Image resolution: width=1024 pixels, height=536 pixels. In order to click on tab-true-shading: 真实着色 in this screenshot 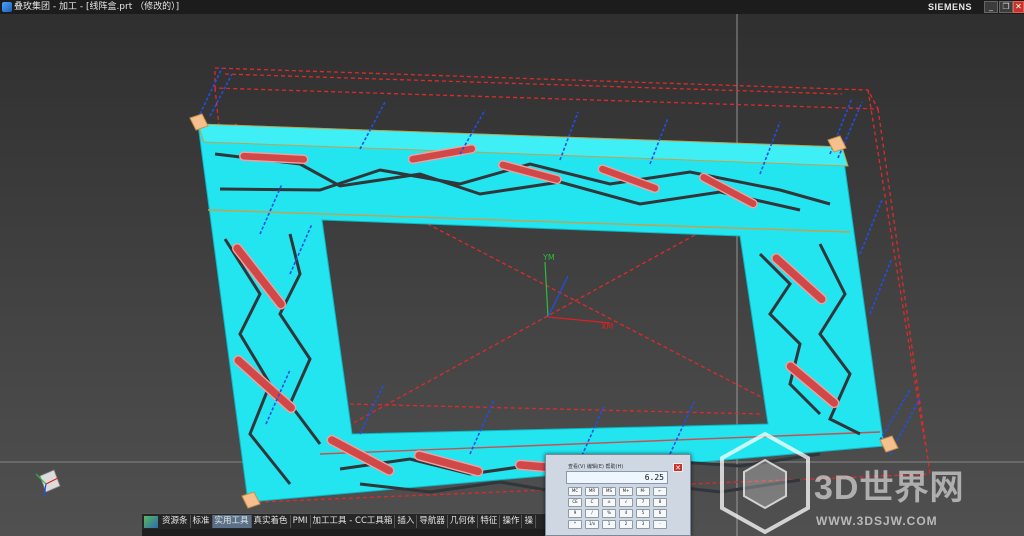, I will do `click(271, 521)`.